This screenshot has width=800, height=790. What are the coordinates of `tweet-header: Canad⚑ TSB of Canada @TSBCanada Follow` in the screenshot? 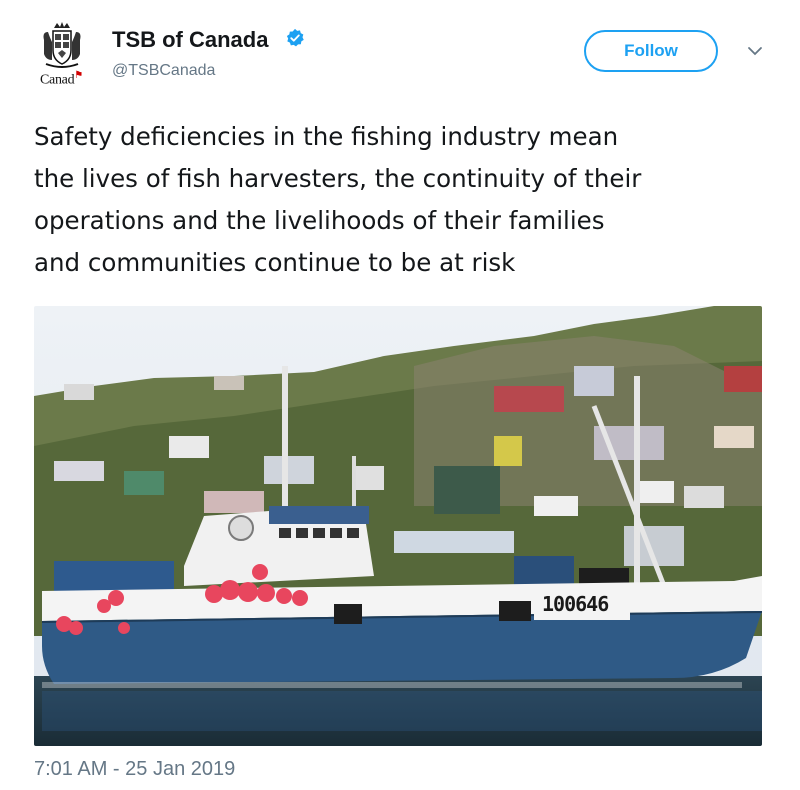 It's located at (400, 52).